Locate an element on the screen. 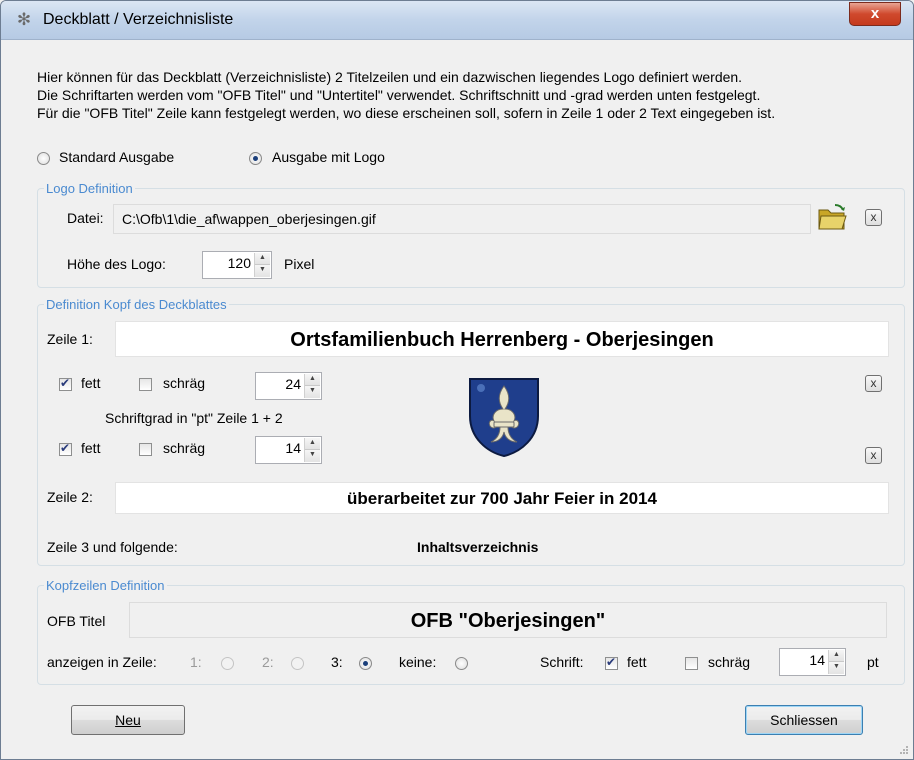  file-label: Datei: is located at coordinates (85, 218).